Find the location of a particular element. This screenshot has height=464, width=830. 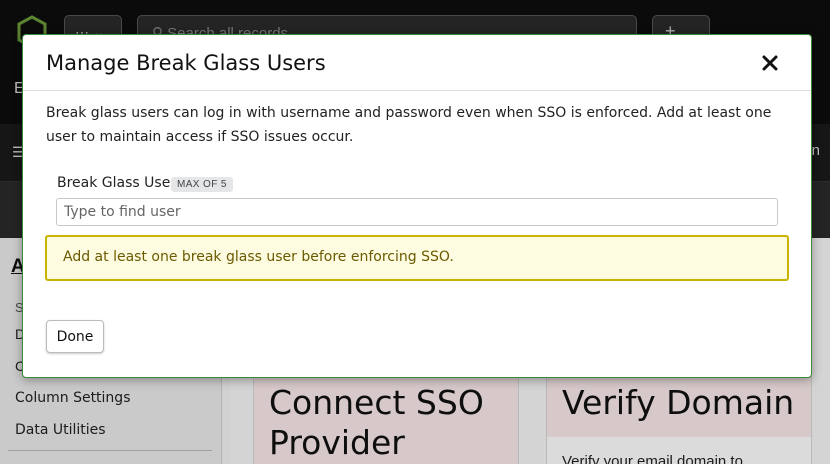

close-button is located at coordinates (770, 63).